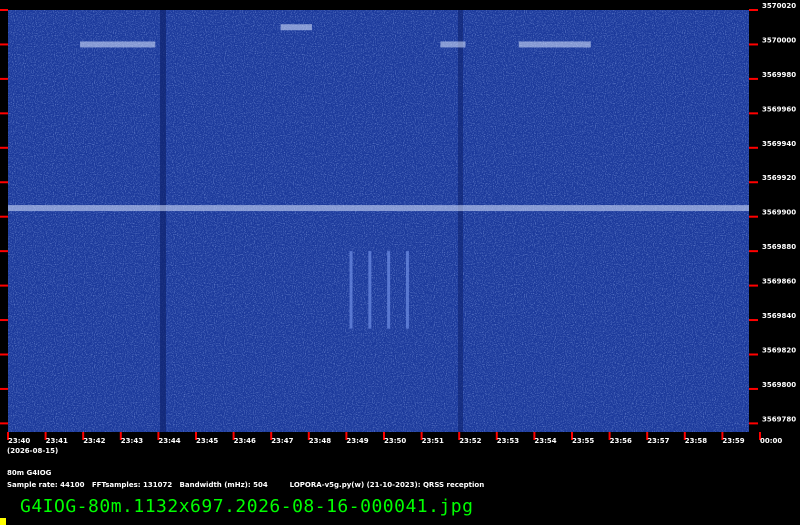 The image size is (800, 525). I want to click on y-tick-label: 3569980, so click(779, 75).